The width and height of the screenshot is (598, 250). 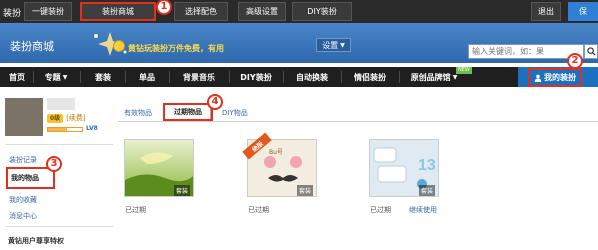 I want to click on settings-label: 设置, so click(x=330, y=45).